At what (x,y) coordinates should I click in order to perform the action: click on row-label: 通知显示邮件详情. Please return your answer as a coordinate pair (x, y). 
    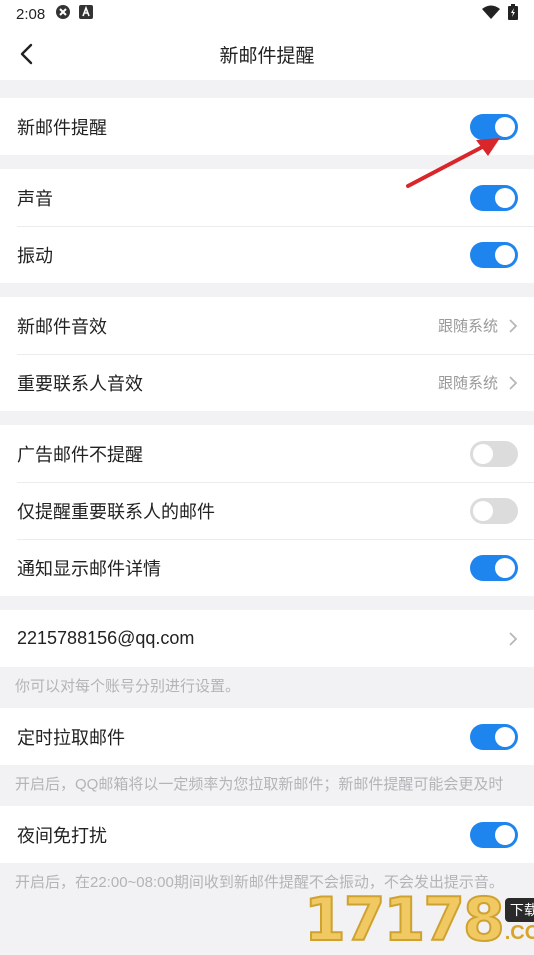
    Looking at the image, I should click on (89, 568).